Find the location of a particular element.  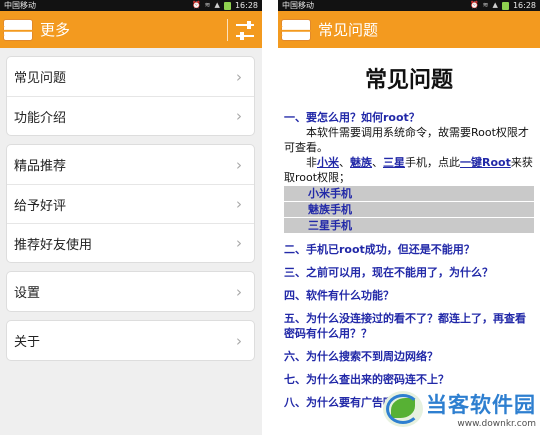

menu-item-settings: 设置 › is located at coordinates (130, 291).